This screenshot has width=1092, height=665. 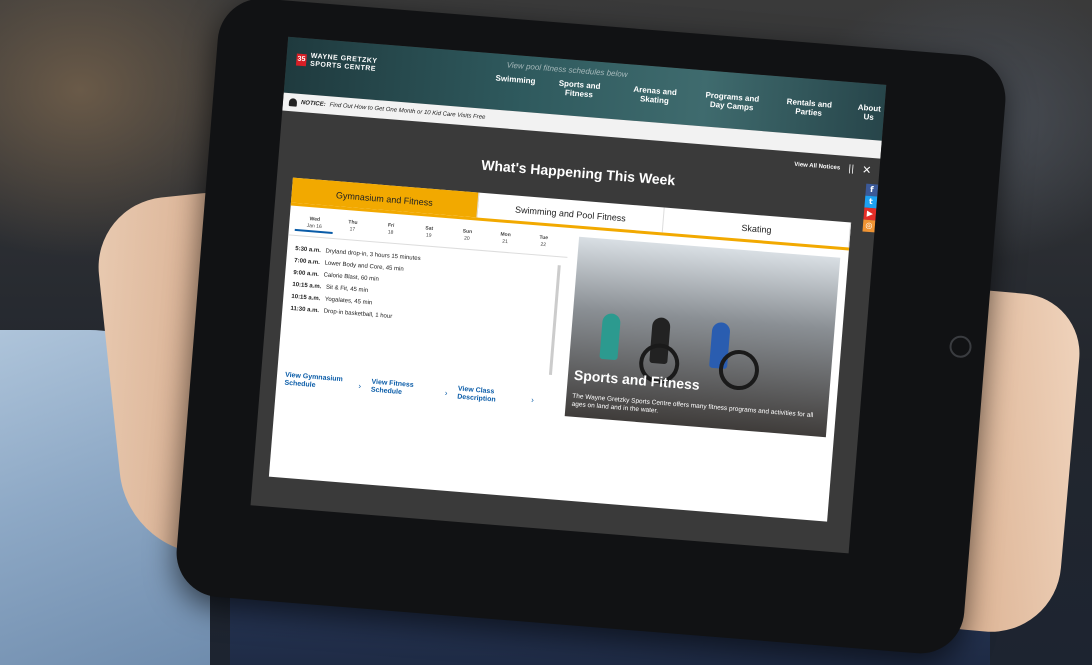 I want to click on event-desc: Lower Body and Core, 45 min, so click(x=364, y=266).